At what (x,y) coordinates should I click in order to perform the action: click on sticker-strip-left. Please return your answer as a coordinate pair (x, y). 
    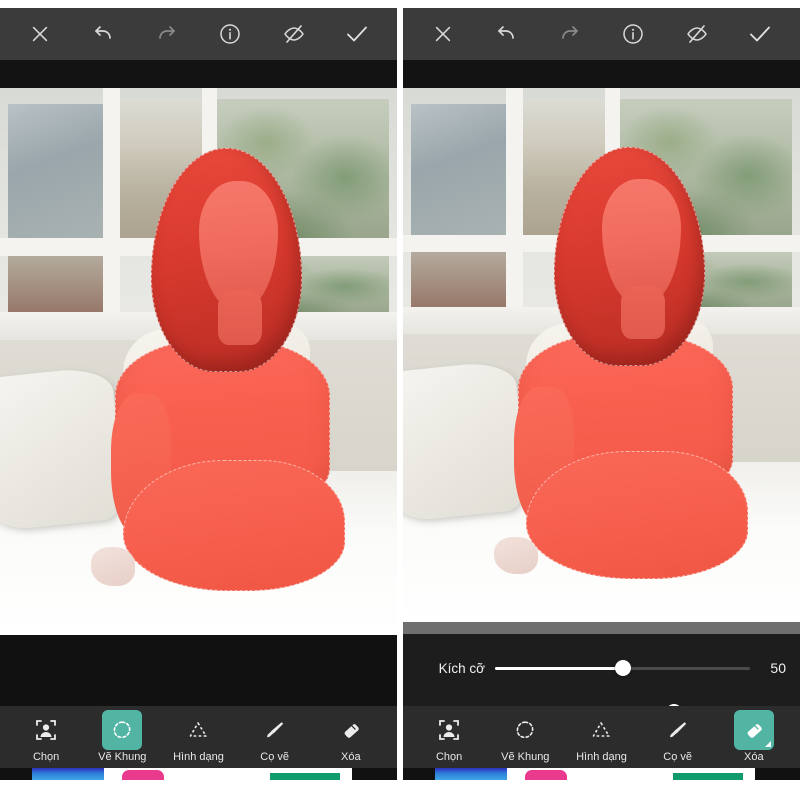
    Looking at the image, I should click on (198, 774).